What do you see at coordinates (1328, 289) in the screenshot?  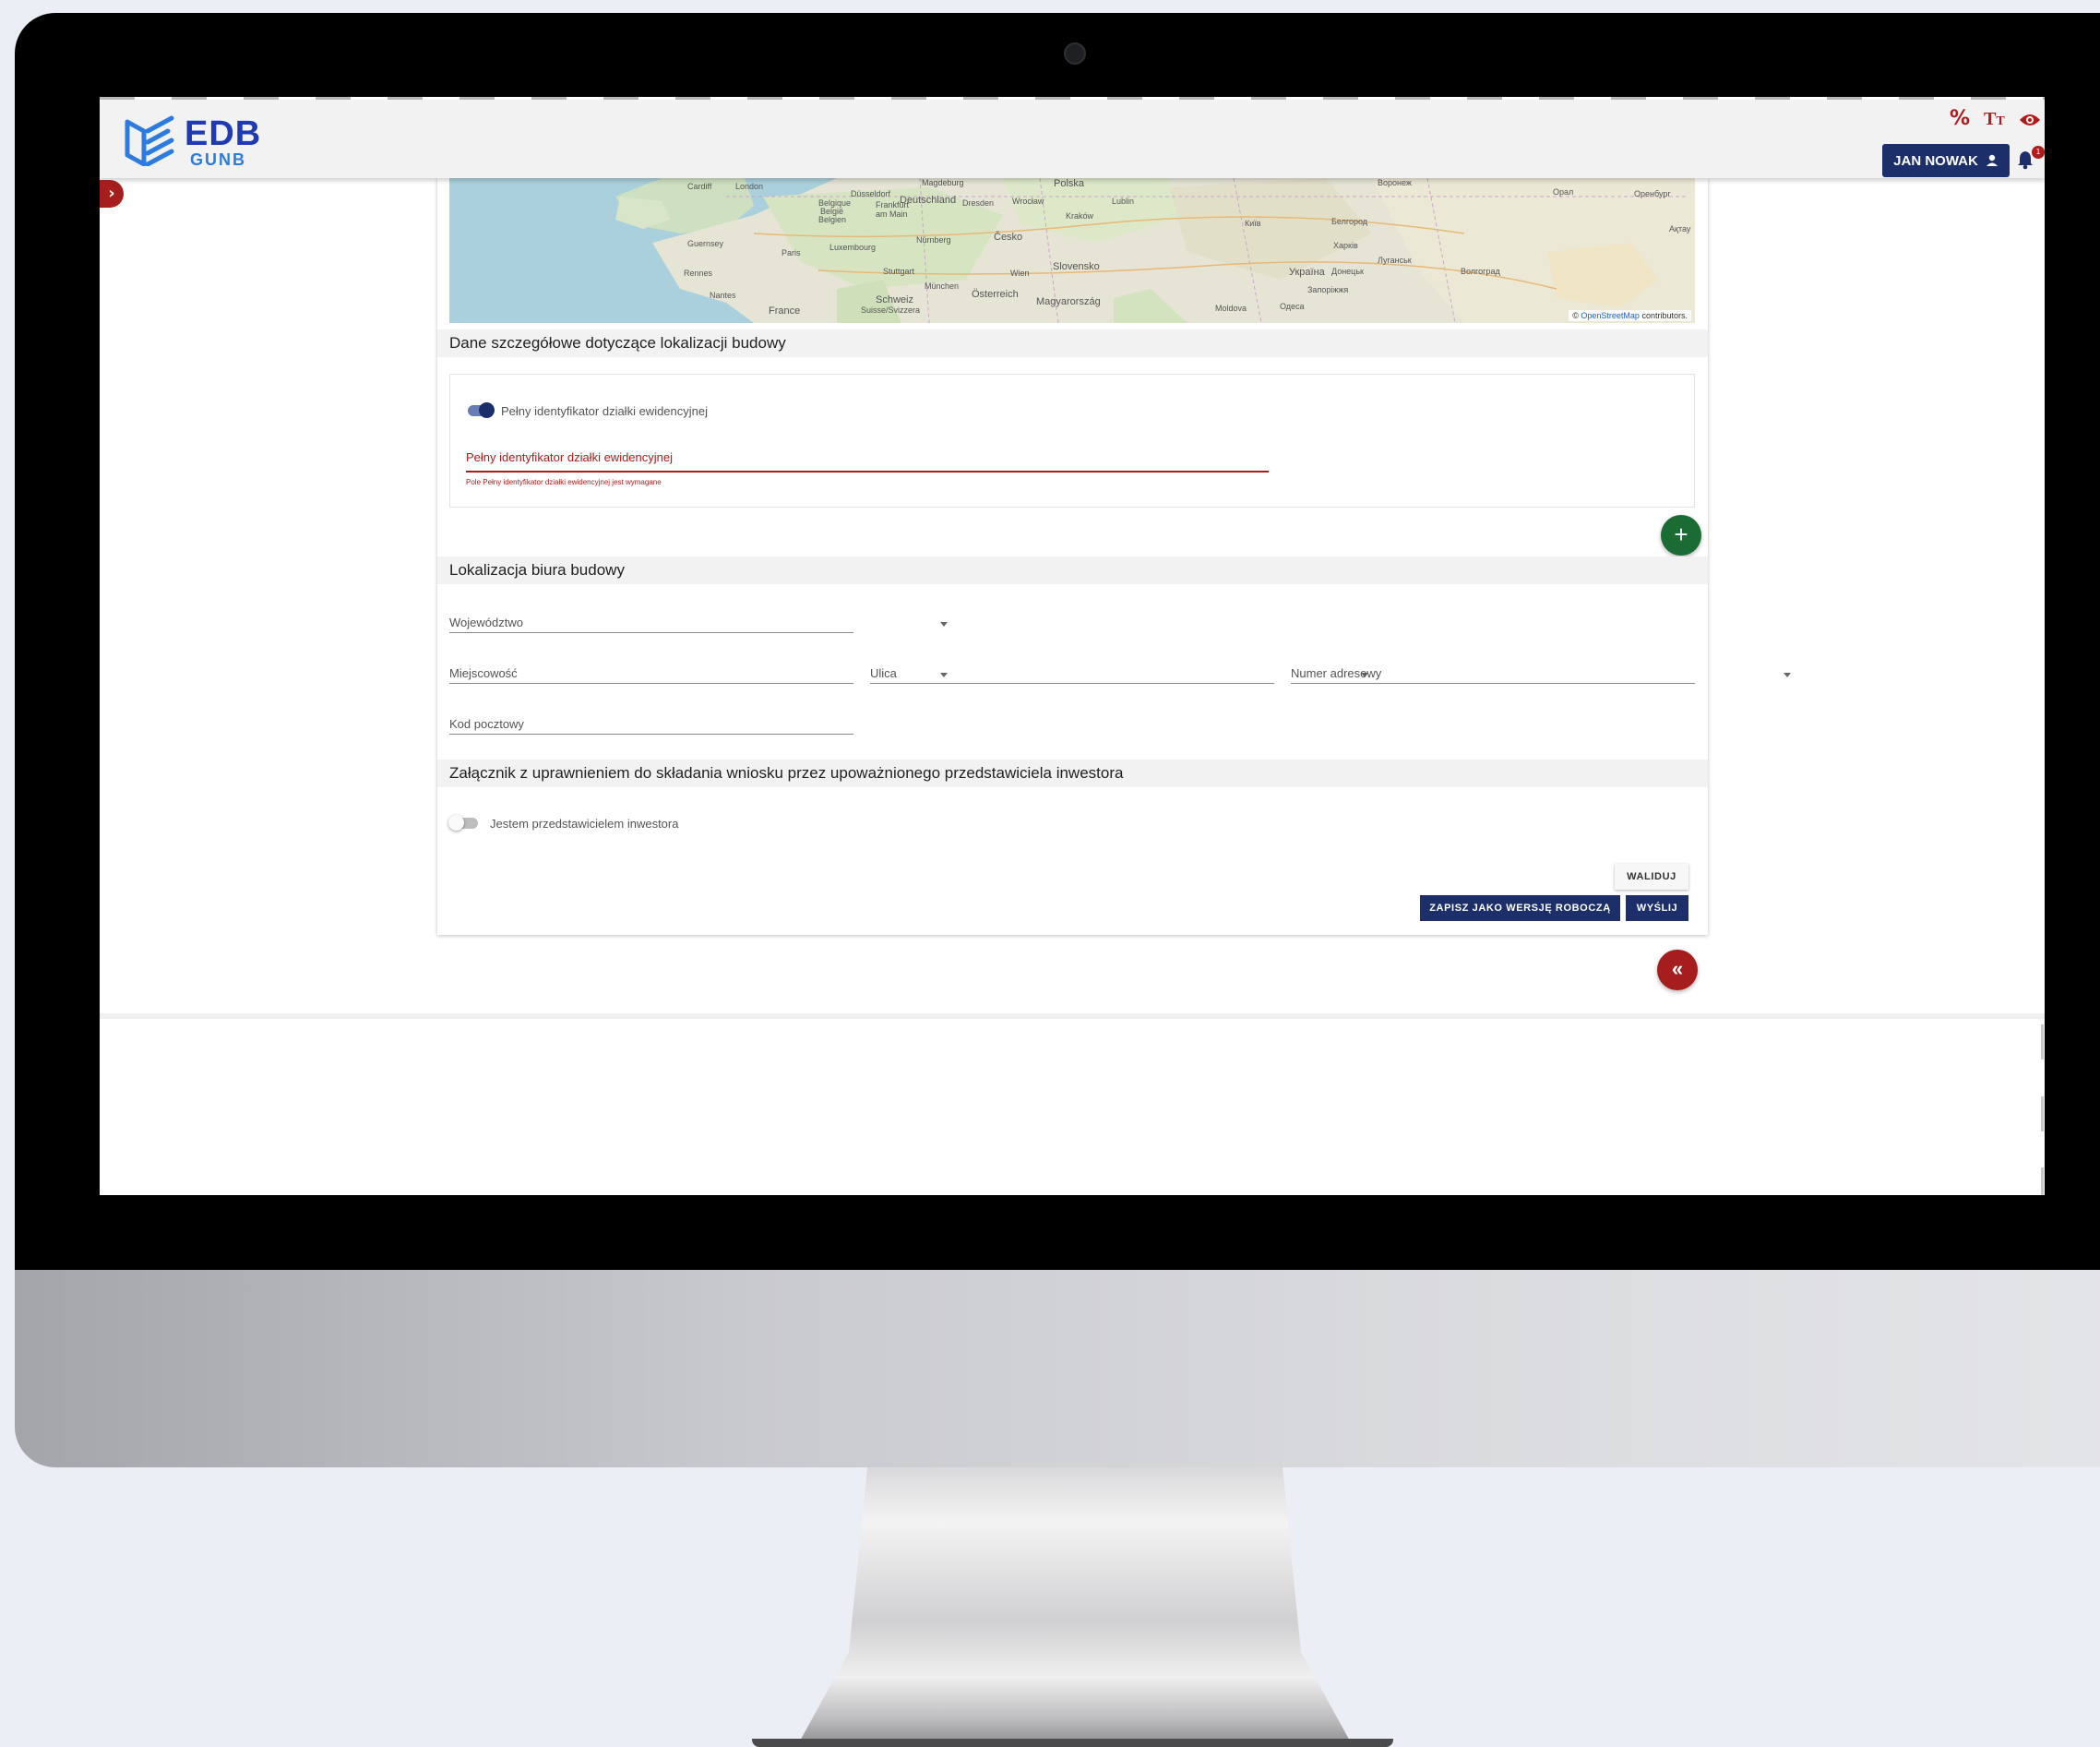 I see `map-label: Запоріжжя` at bounding box center [1328, 289].